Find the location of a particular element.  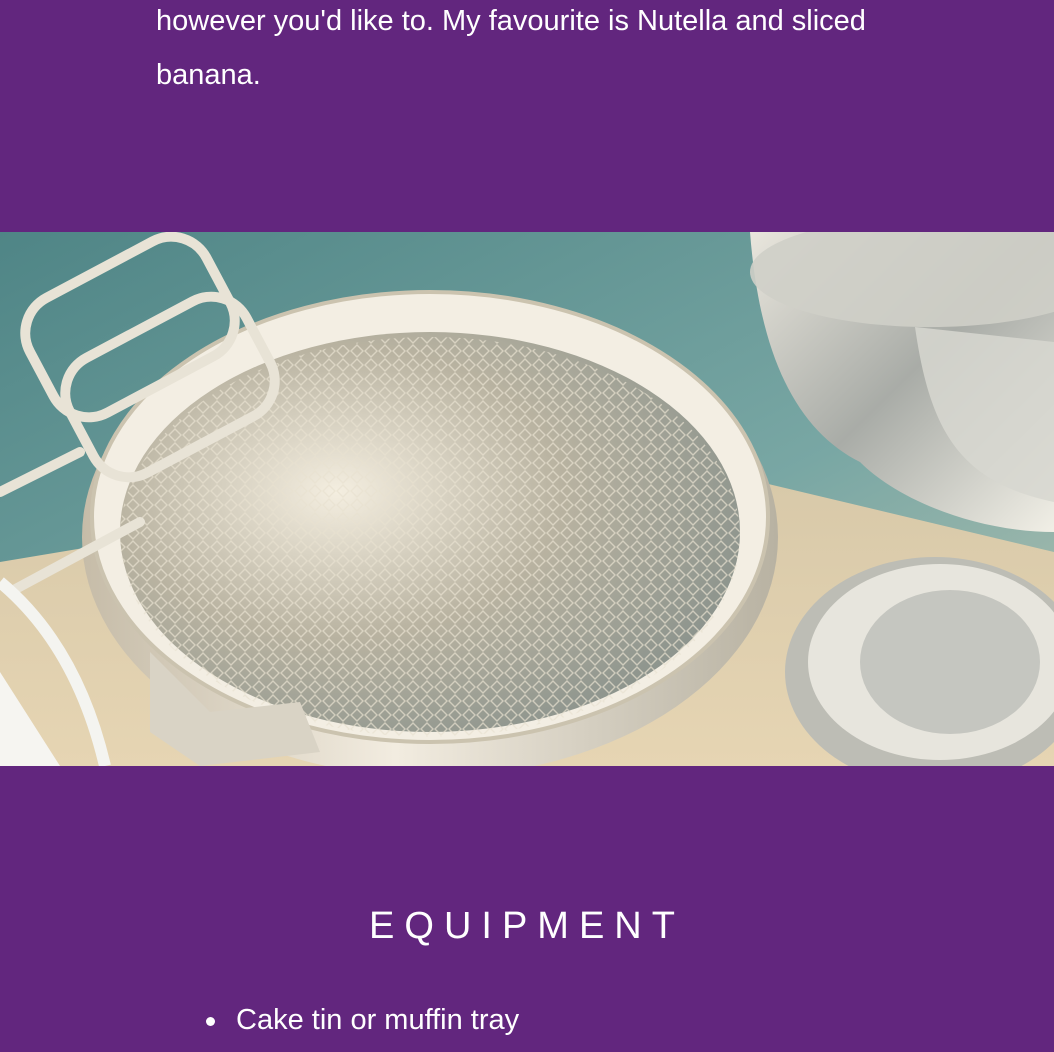

equipment-list: Cake tin or muffin tray is located at coordinates (362, 1020).